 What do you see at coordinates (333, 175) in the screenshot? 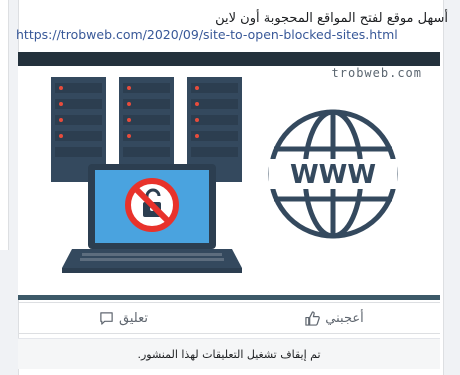
I see `www-label: WWW` at bounding box center [333, 175].